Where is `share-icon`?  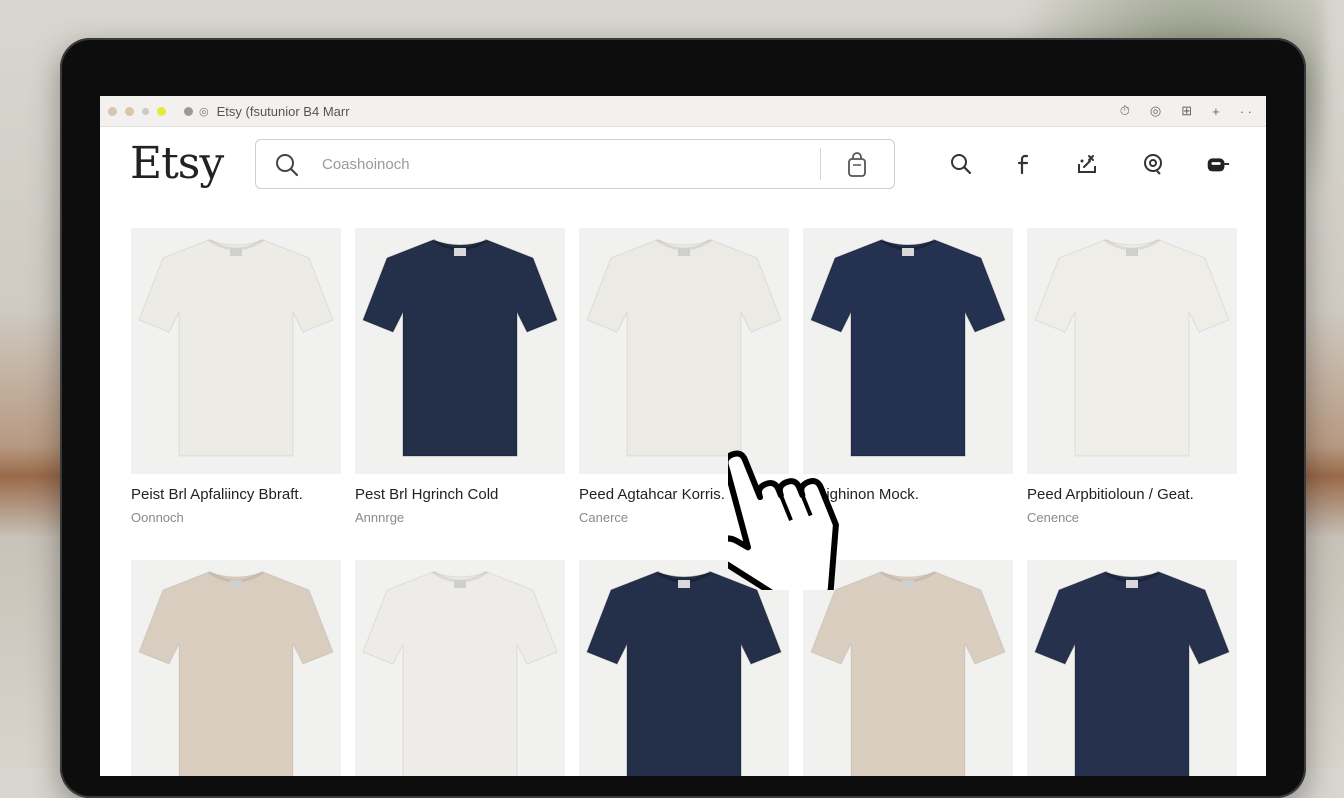
share-icon is located at coordinates (1089, 164).